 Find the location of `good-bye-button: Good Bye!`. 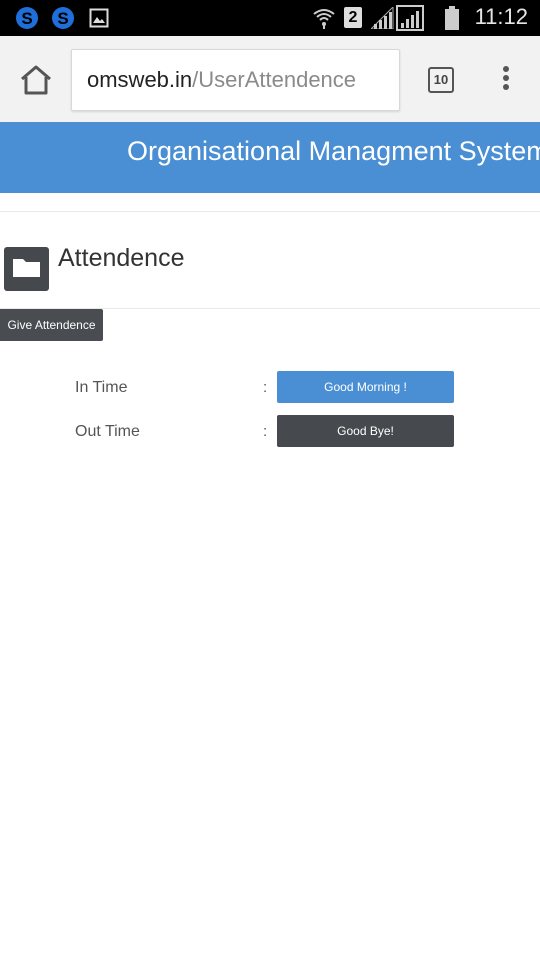

good-bye-button: Good Bye! is located at coordinates (365, 431).